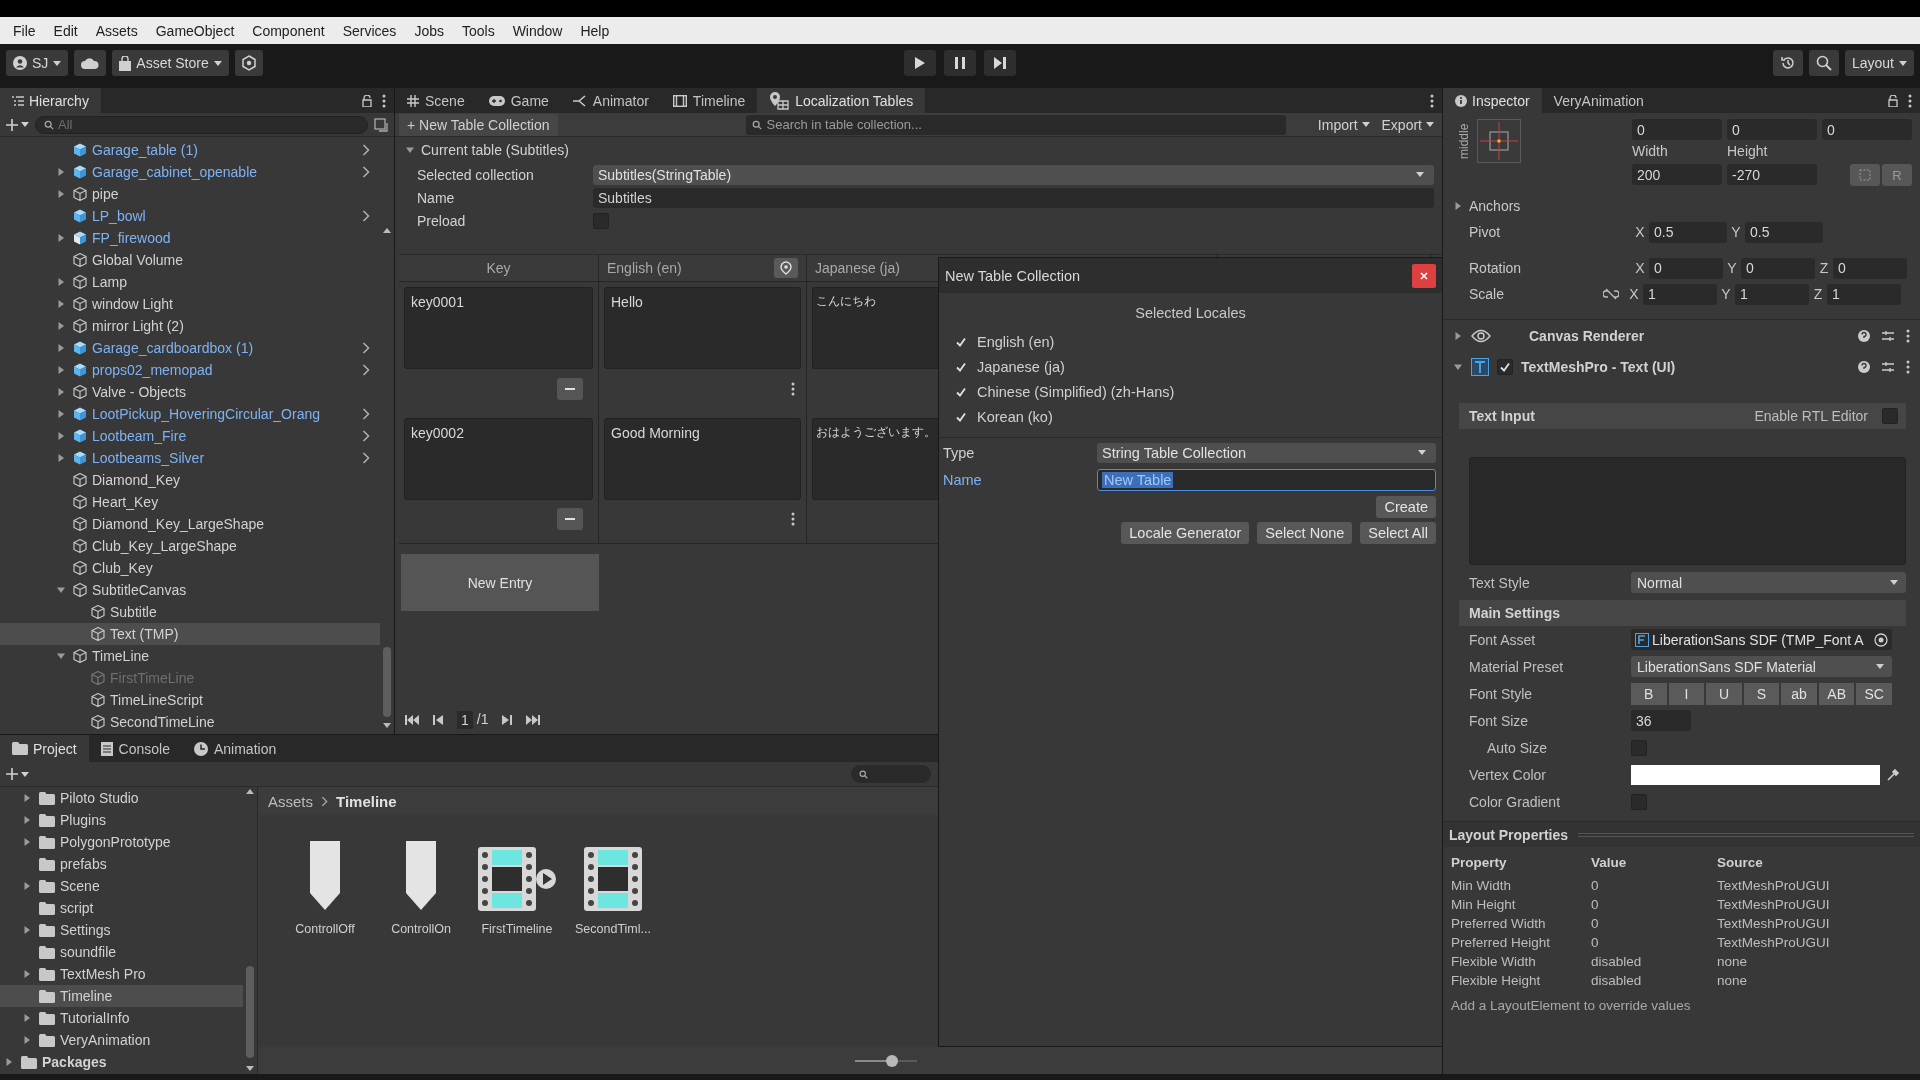 This screenshot has height=1080, width=1920. What do you see at coordinates (1305, 533) in the screenshot?
I see `dialog-button: Select None` at bounding box center [1305, 533].